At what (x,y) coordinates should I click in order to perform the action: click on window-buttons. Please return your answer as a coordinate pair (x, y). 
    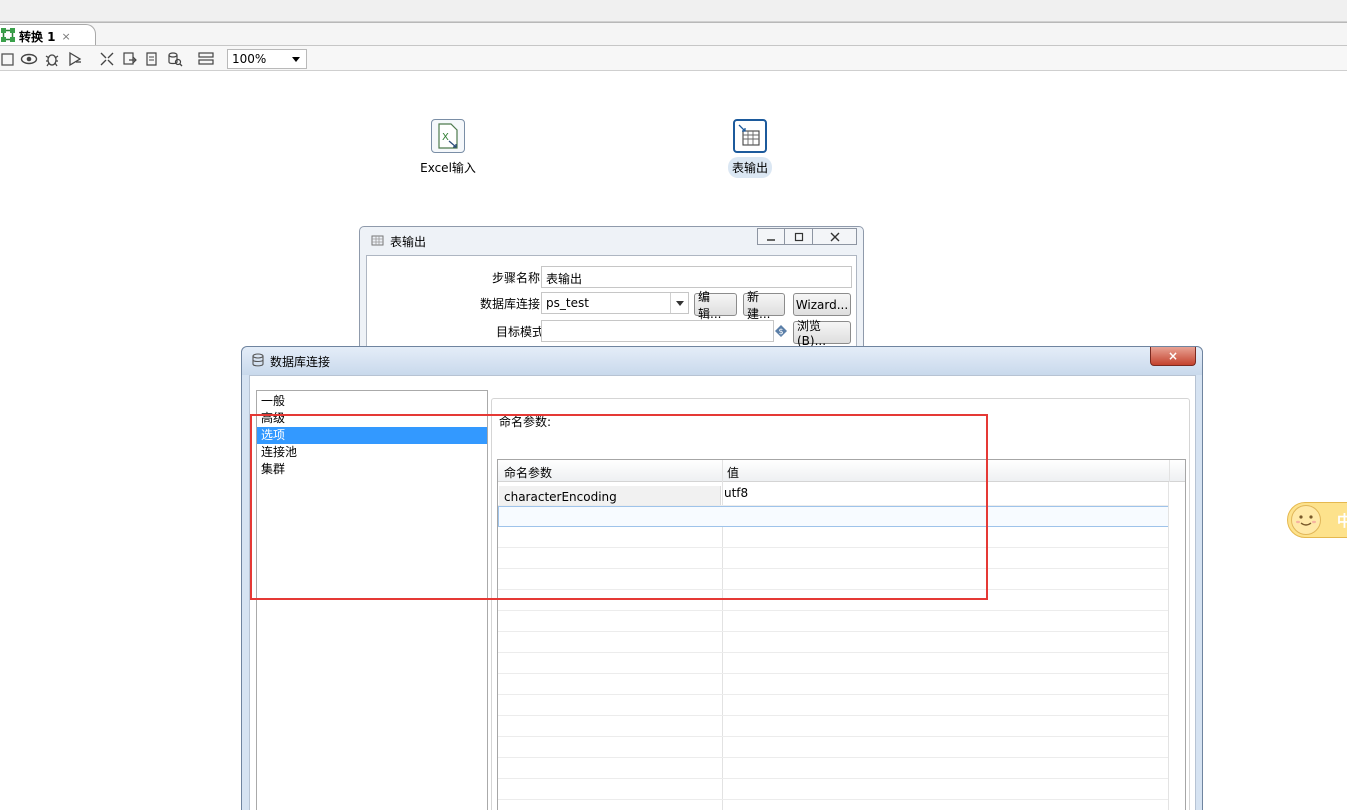
    Looking at the image, I should click on (807, 236).